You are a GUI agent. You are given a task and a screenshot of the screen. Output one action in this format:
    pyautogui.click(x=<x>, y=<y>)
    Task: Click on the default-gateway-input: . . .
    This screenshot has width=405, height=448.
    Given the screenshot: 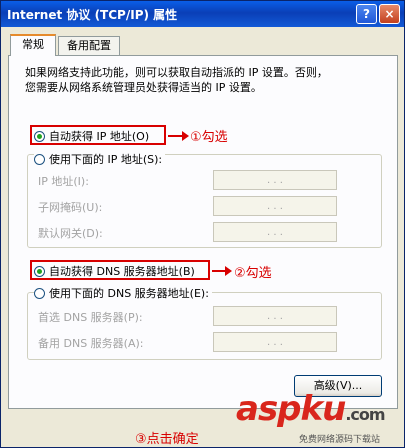 What is the action you would take?
    pyautogui.click(x=275, y=232)
    